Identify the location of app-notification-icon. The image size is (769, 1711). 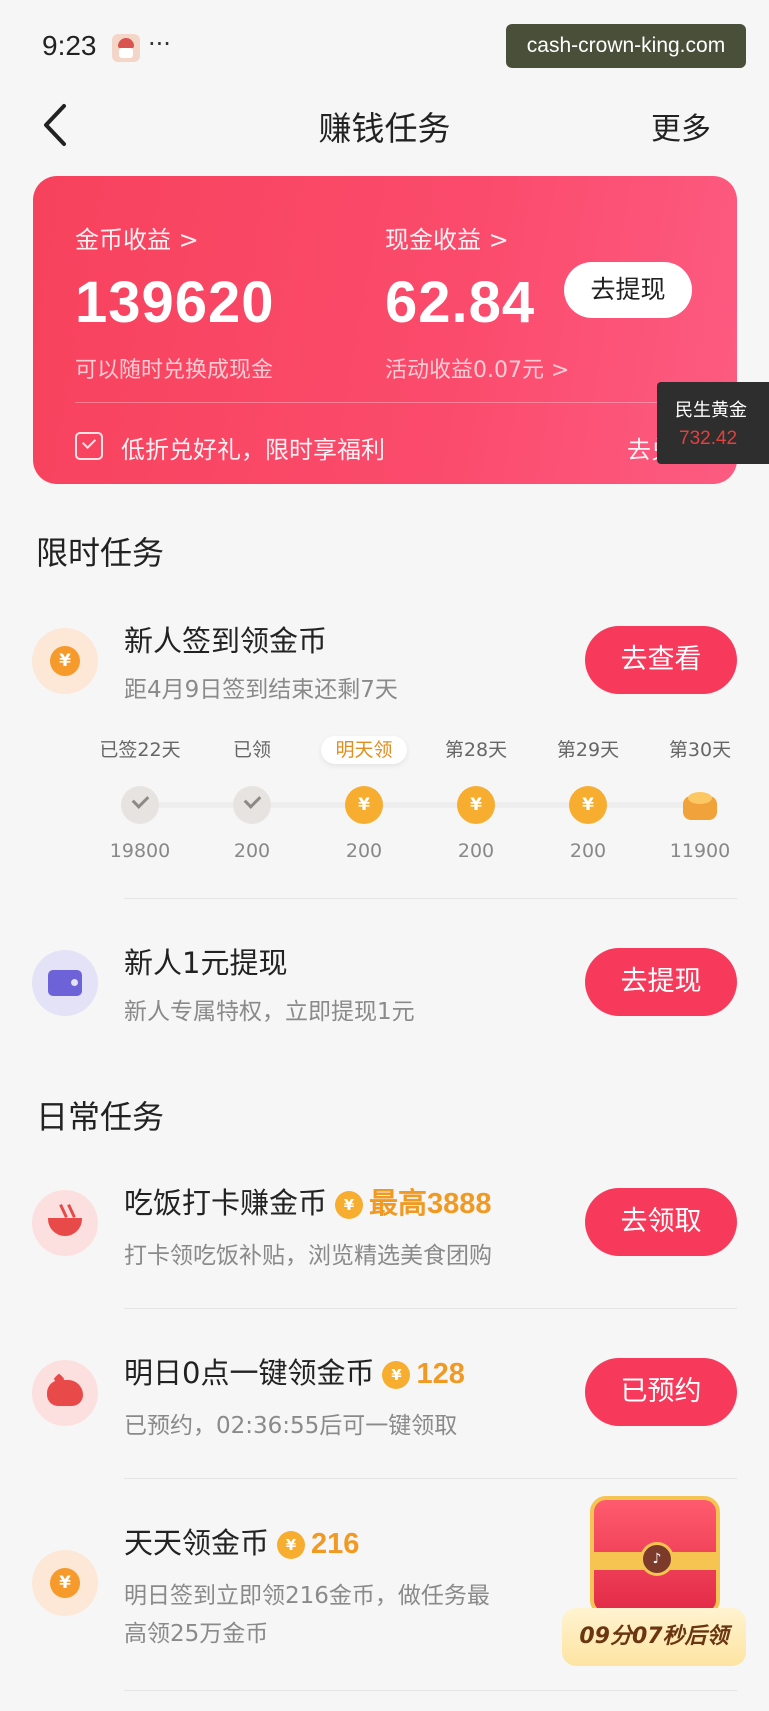
(126, 48).